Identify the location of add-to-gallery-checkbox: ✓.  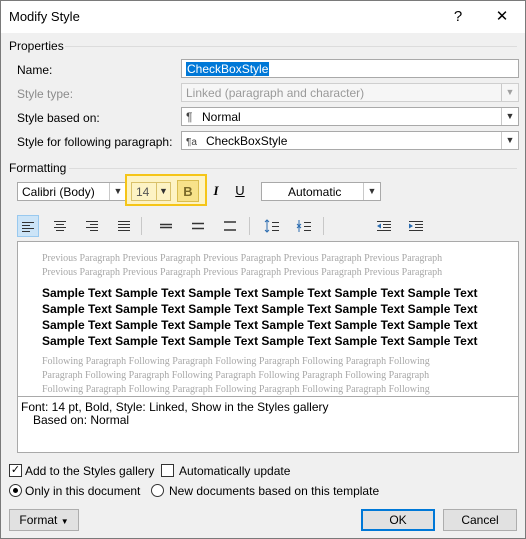
(15, 470).